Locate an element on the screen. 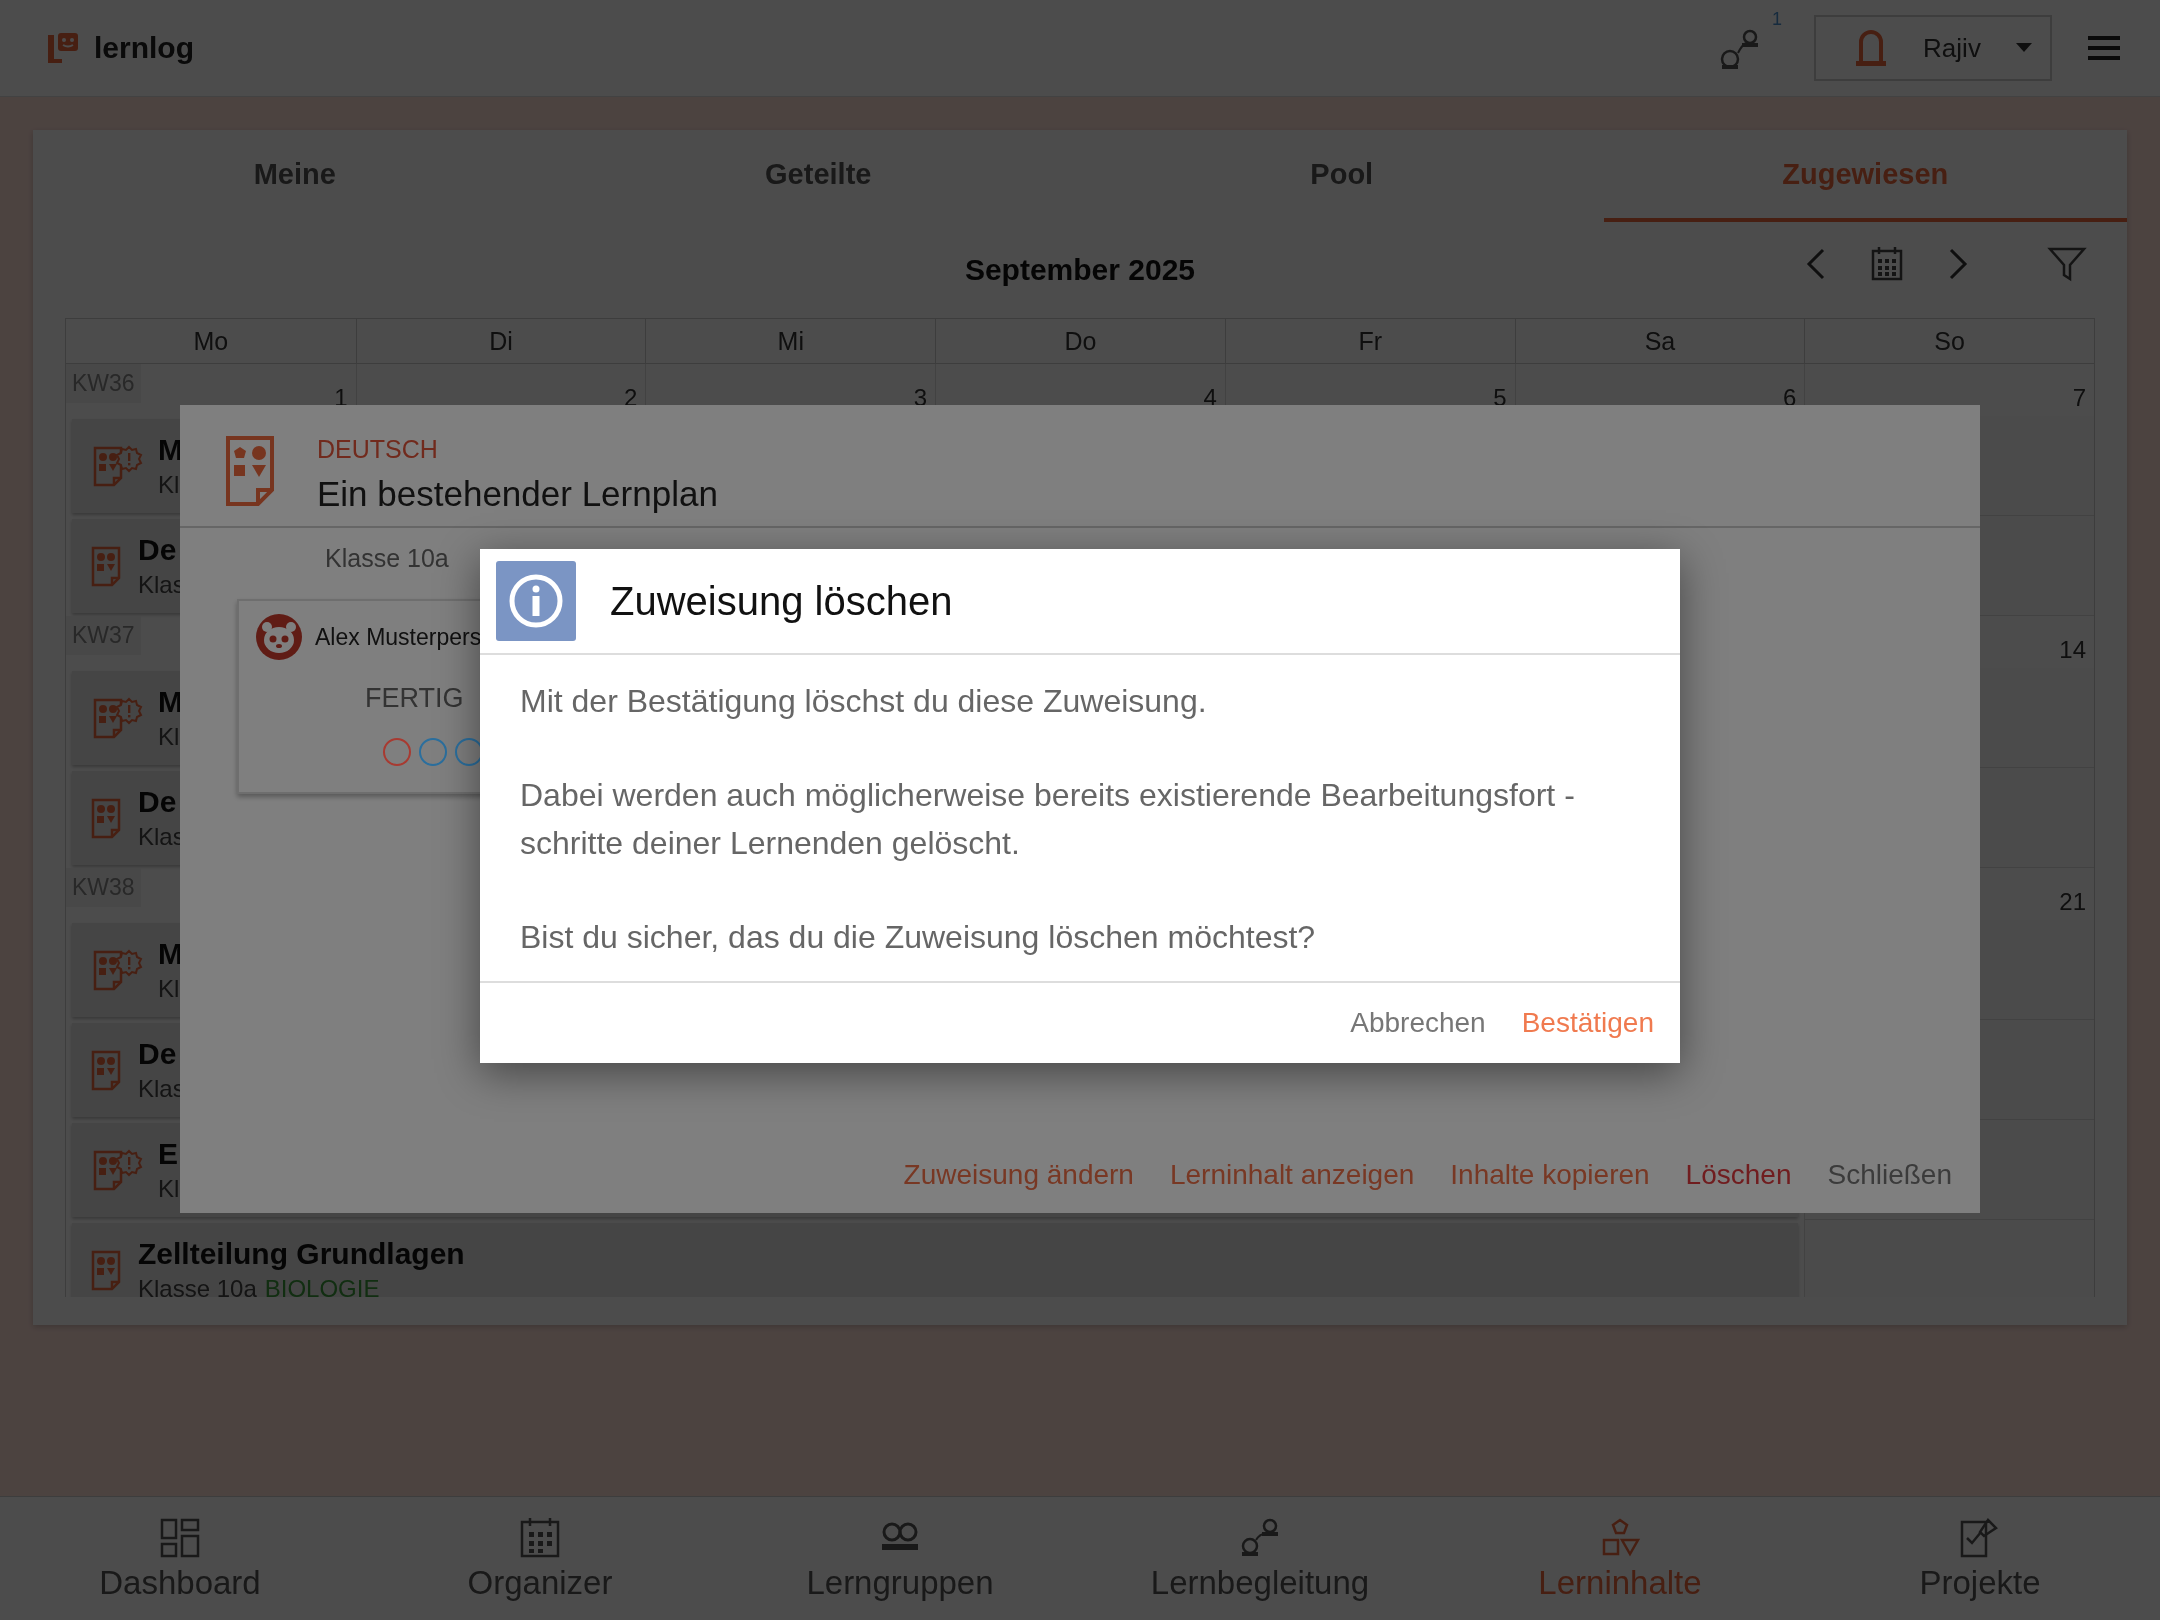  weekday-label: Mi is located at coordinates (790, 341).